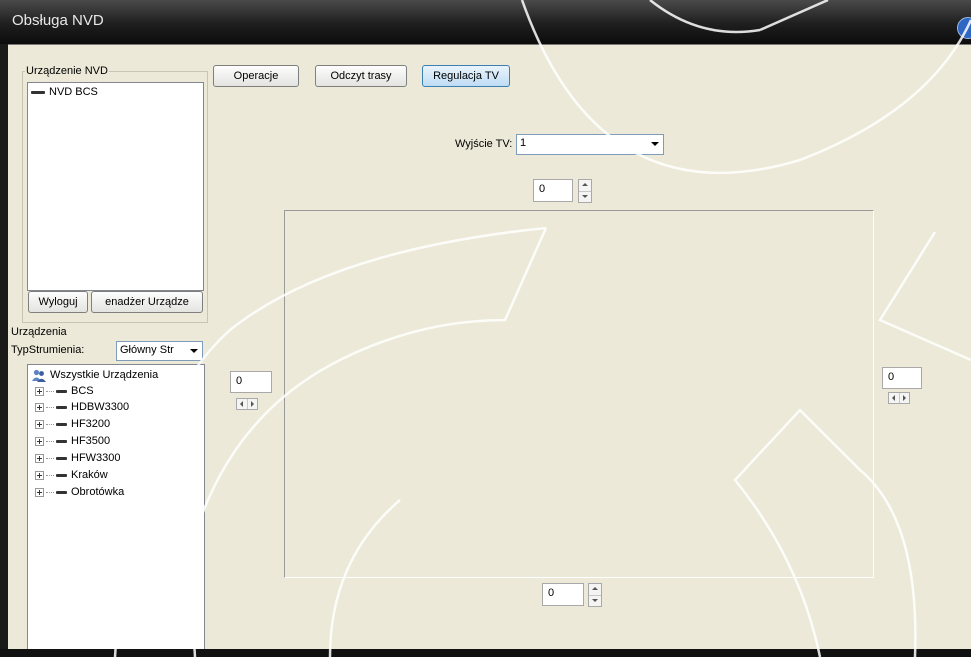 The height and width of the screenshot is (657, 971). Describe the element at coordinates (590, 144) in the screenshot. I see `tv-output-select: 1` at that location.